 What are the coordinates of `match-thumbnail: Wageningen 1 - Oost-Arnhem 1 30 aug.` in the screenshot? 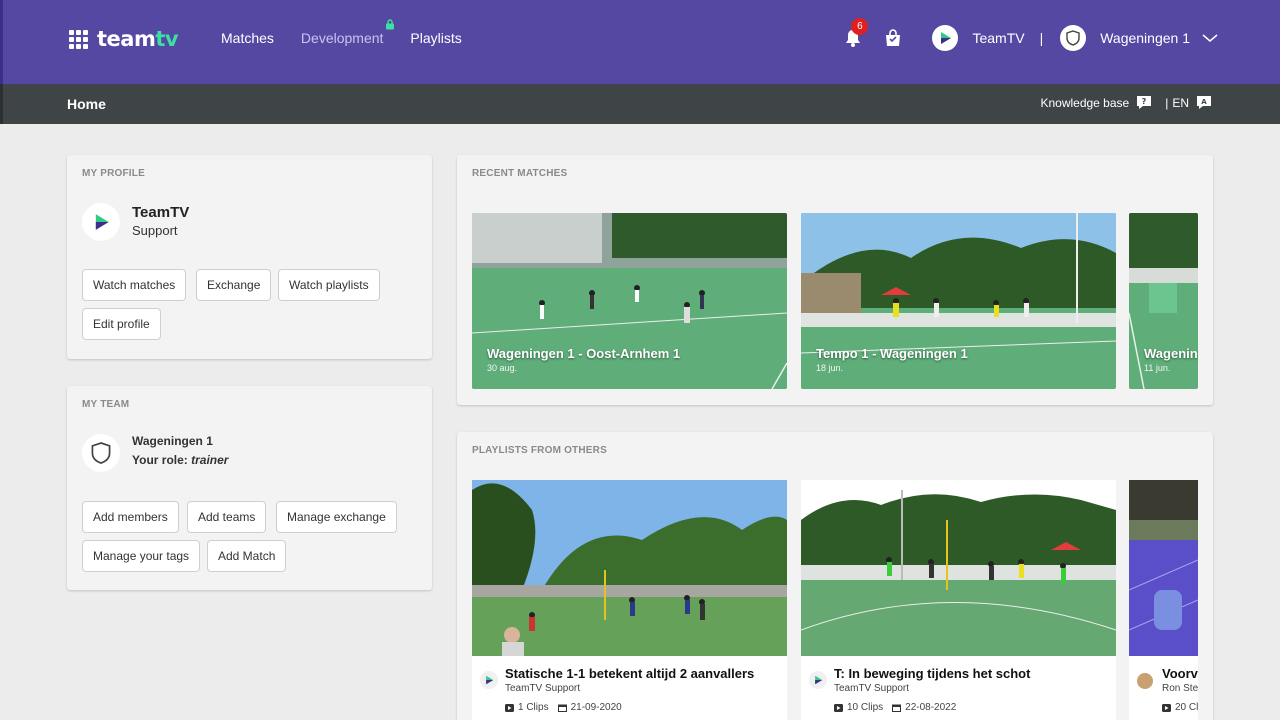 It's located at (629, 301).